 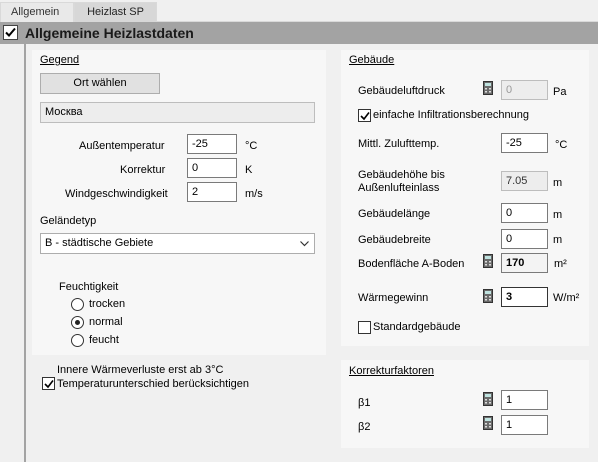 I want to click on chevron-down-icon, so click(x=304, y=244).